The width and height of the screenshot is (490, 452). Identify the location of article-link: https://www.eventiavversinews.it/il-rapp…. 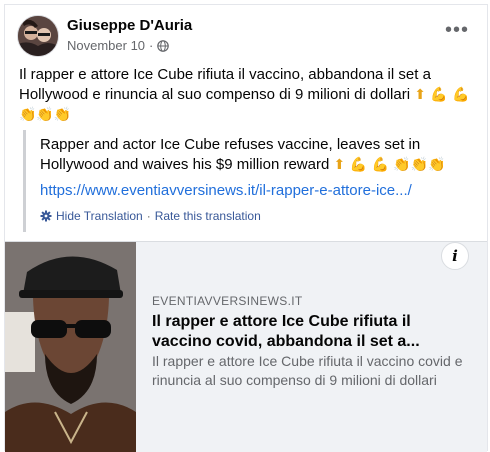
(226, 190).